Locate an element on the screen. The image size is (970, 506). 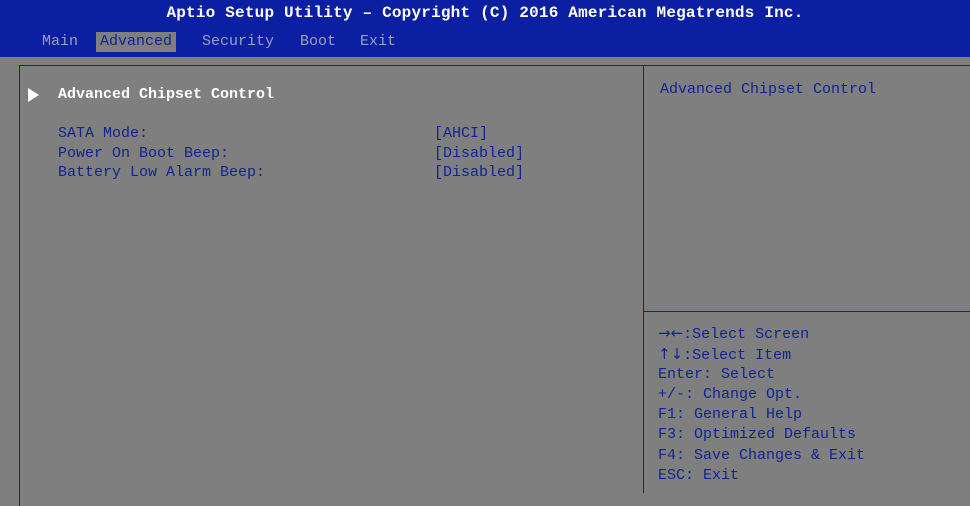
power-on-boot-beep-value: [Disabled] is located at coordinates (479, 153).